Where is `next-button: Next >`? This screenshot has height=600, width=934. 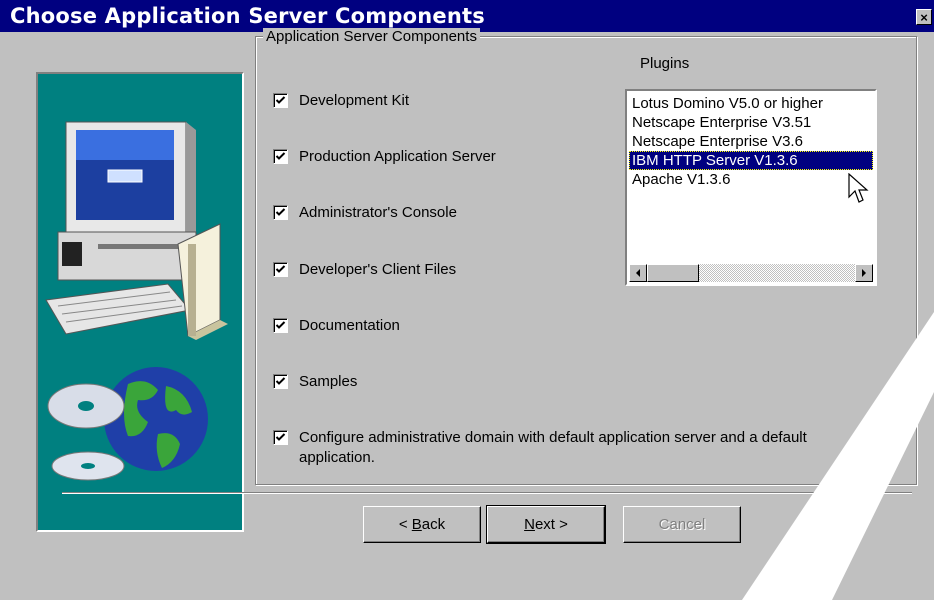
next-button: Next > is located at coordinates (546, 524).